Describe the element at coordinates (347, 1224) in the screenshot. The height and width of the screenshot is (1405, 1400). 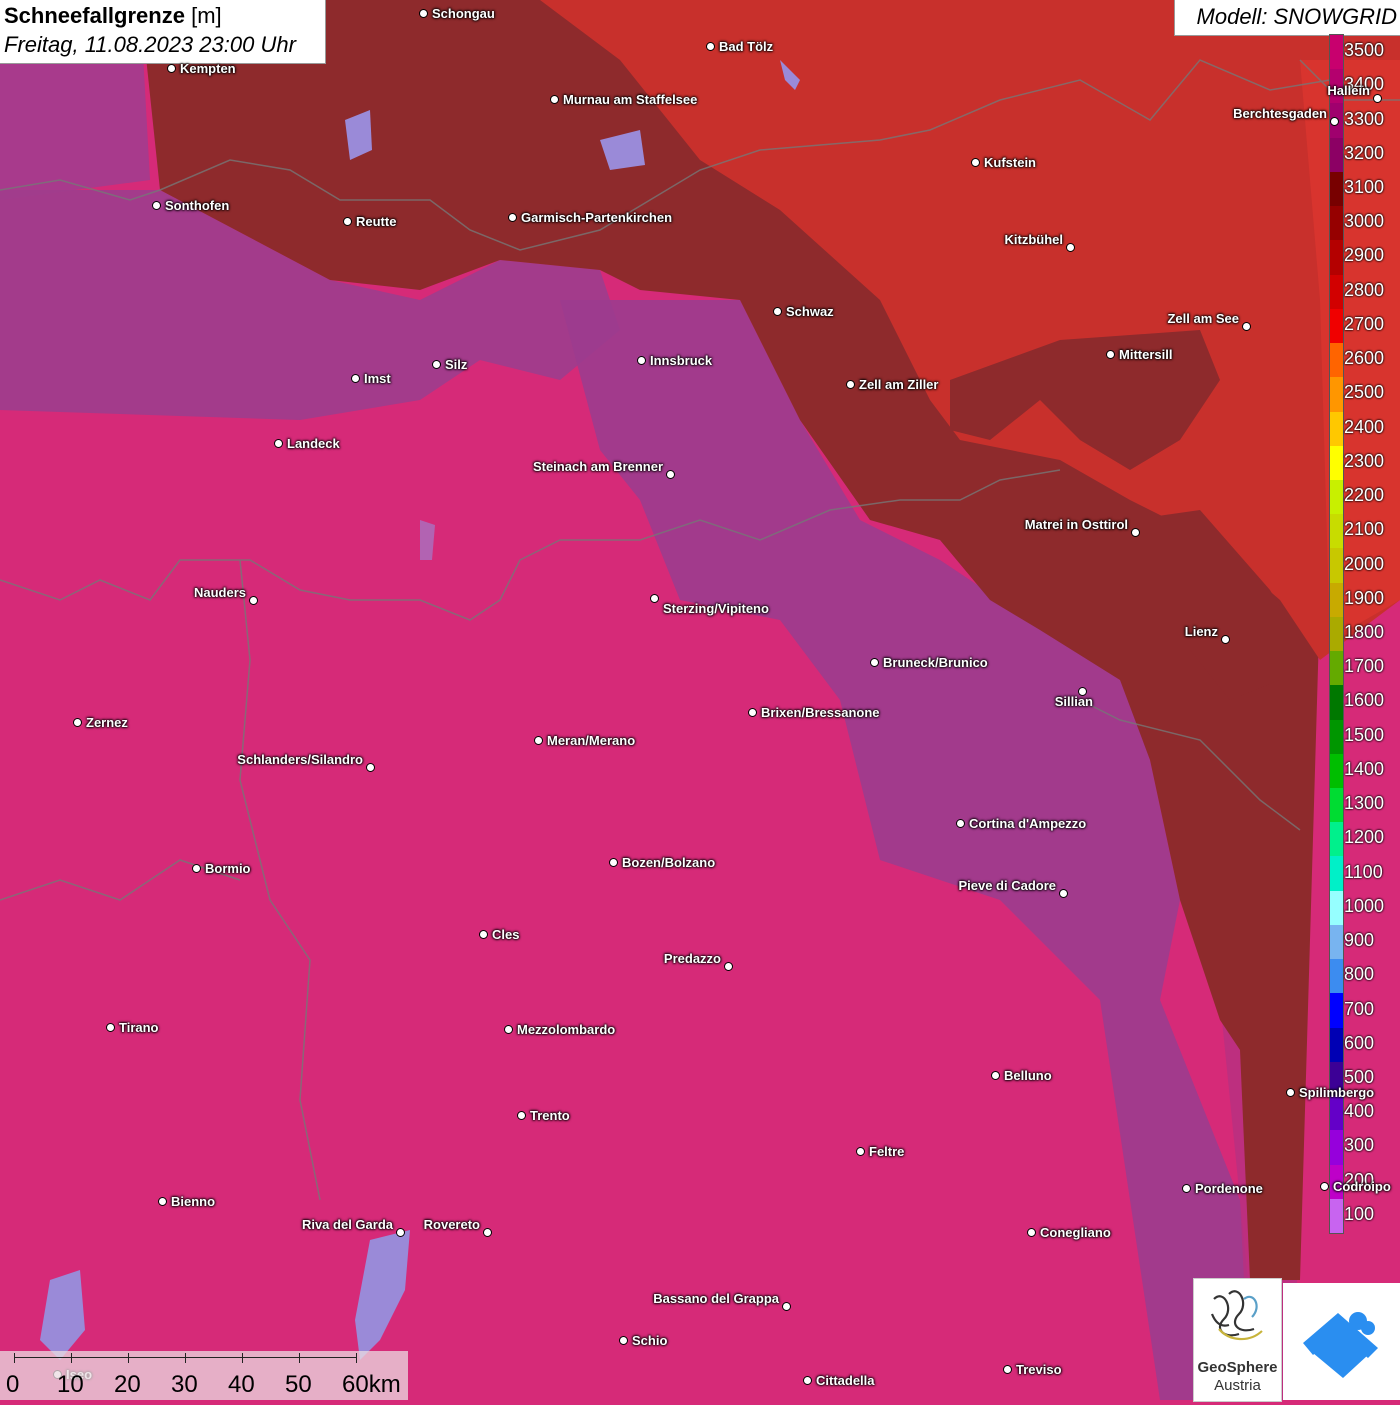
I see `city-label: Riva del Garda` at that location.